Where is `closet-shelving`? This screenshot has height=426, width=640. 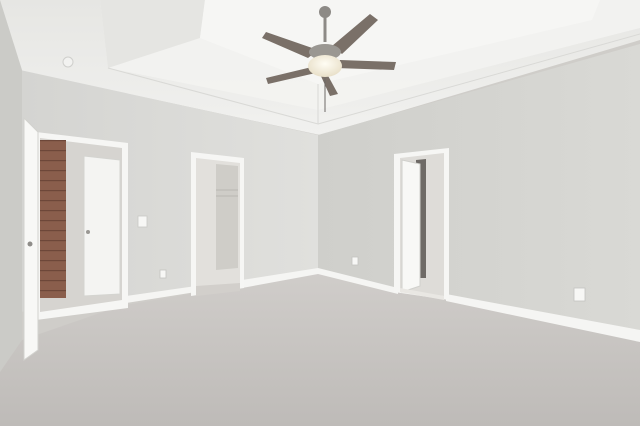
closet-shelving is located at coordinates (227, 217).